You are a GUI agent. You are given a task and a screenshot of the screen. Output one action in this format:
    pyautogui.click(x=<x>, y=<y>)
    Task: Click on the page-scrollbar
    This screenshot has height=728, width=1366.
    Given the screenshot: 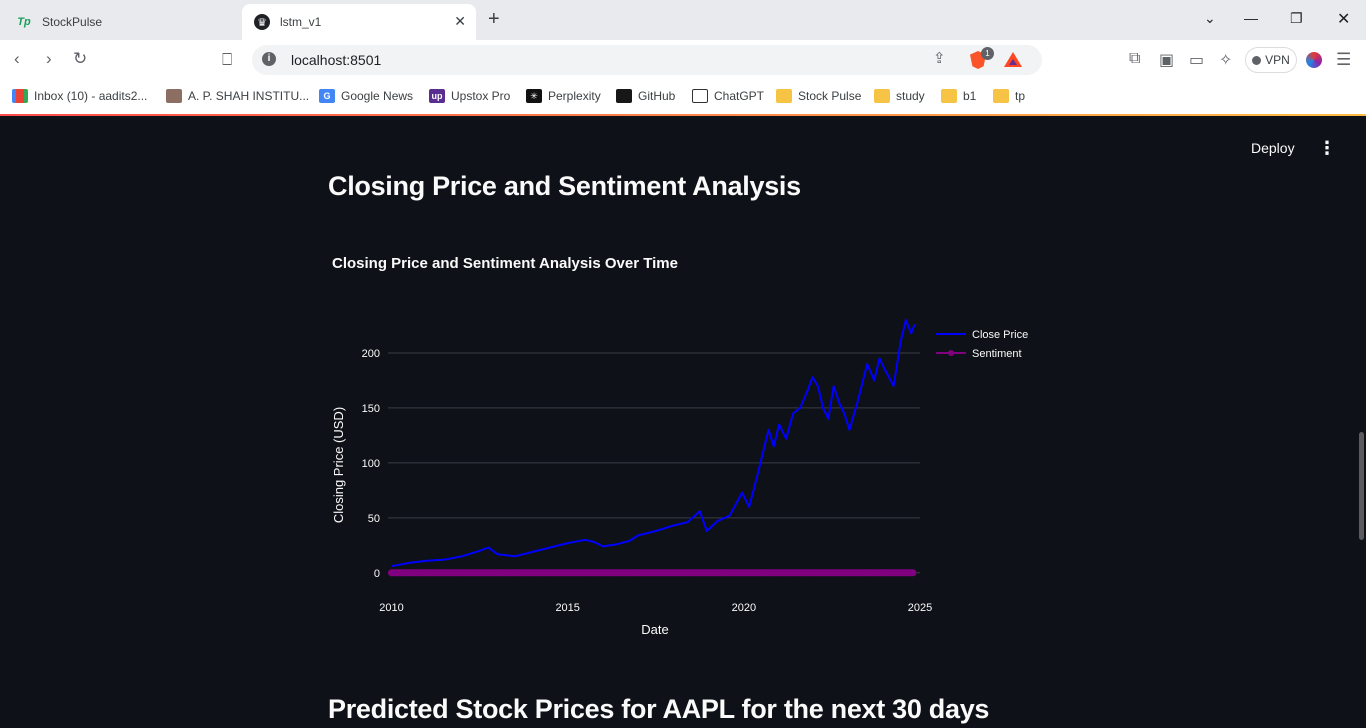 What is the action you would take?
    pyautogui.click(x=1361, y=486)
    